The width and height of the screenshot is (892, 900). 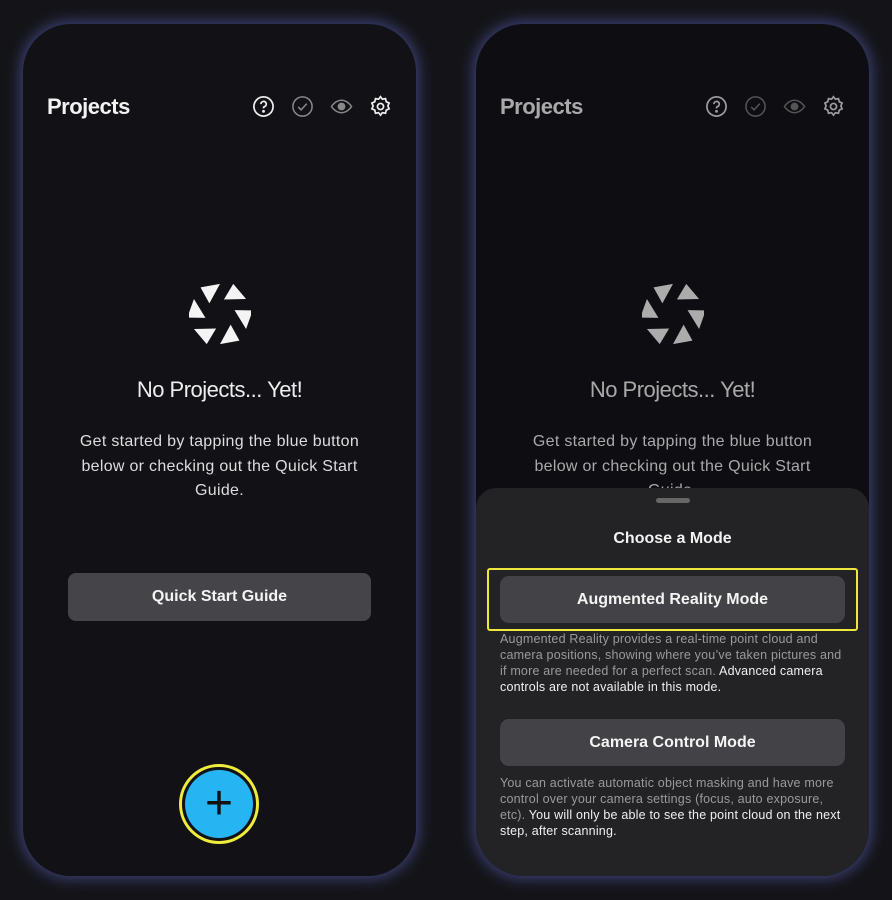 I want to click on eye-icon, so click(x=341, y=106).